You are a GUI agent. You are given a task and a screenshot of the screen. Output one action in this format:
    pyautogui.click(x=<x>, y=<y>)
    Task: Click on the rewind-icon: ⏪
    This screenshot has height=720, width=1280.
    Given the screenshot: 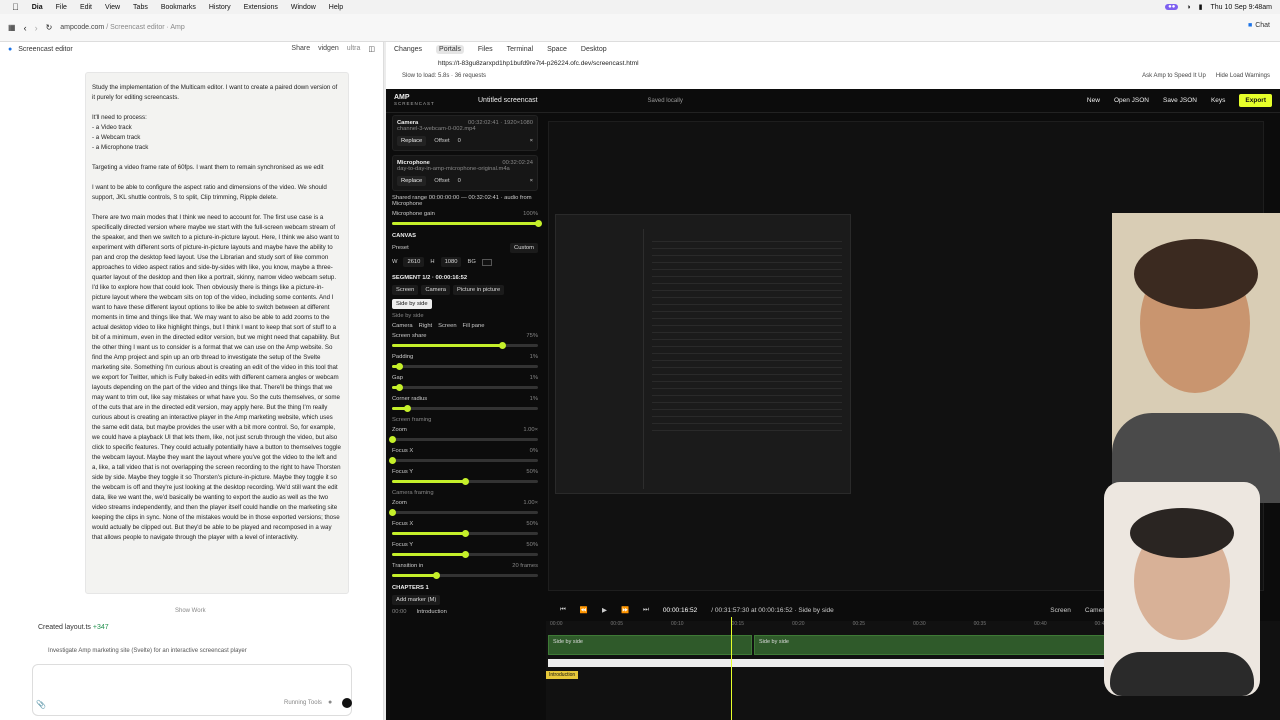 What is the action you would take?
    pyautogui.click(x=584, y=610)
    